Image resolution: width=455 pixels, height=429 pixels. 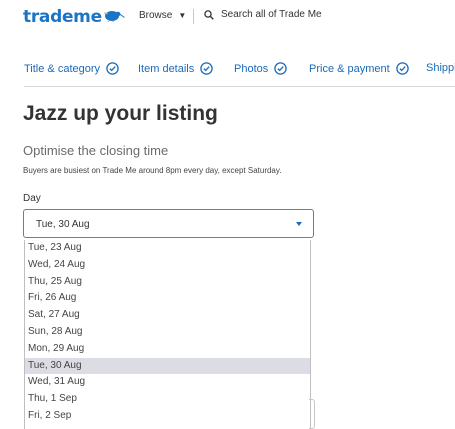 I want to click on header-divider, so click(x=193, y=16).